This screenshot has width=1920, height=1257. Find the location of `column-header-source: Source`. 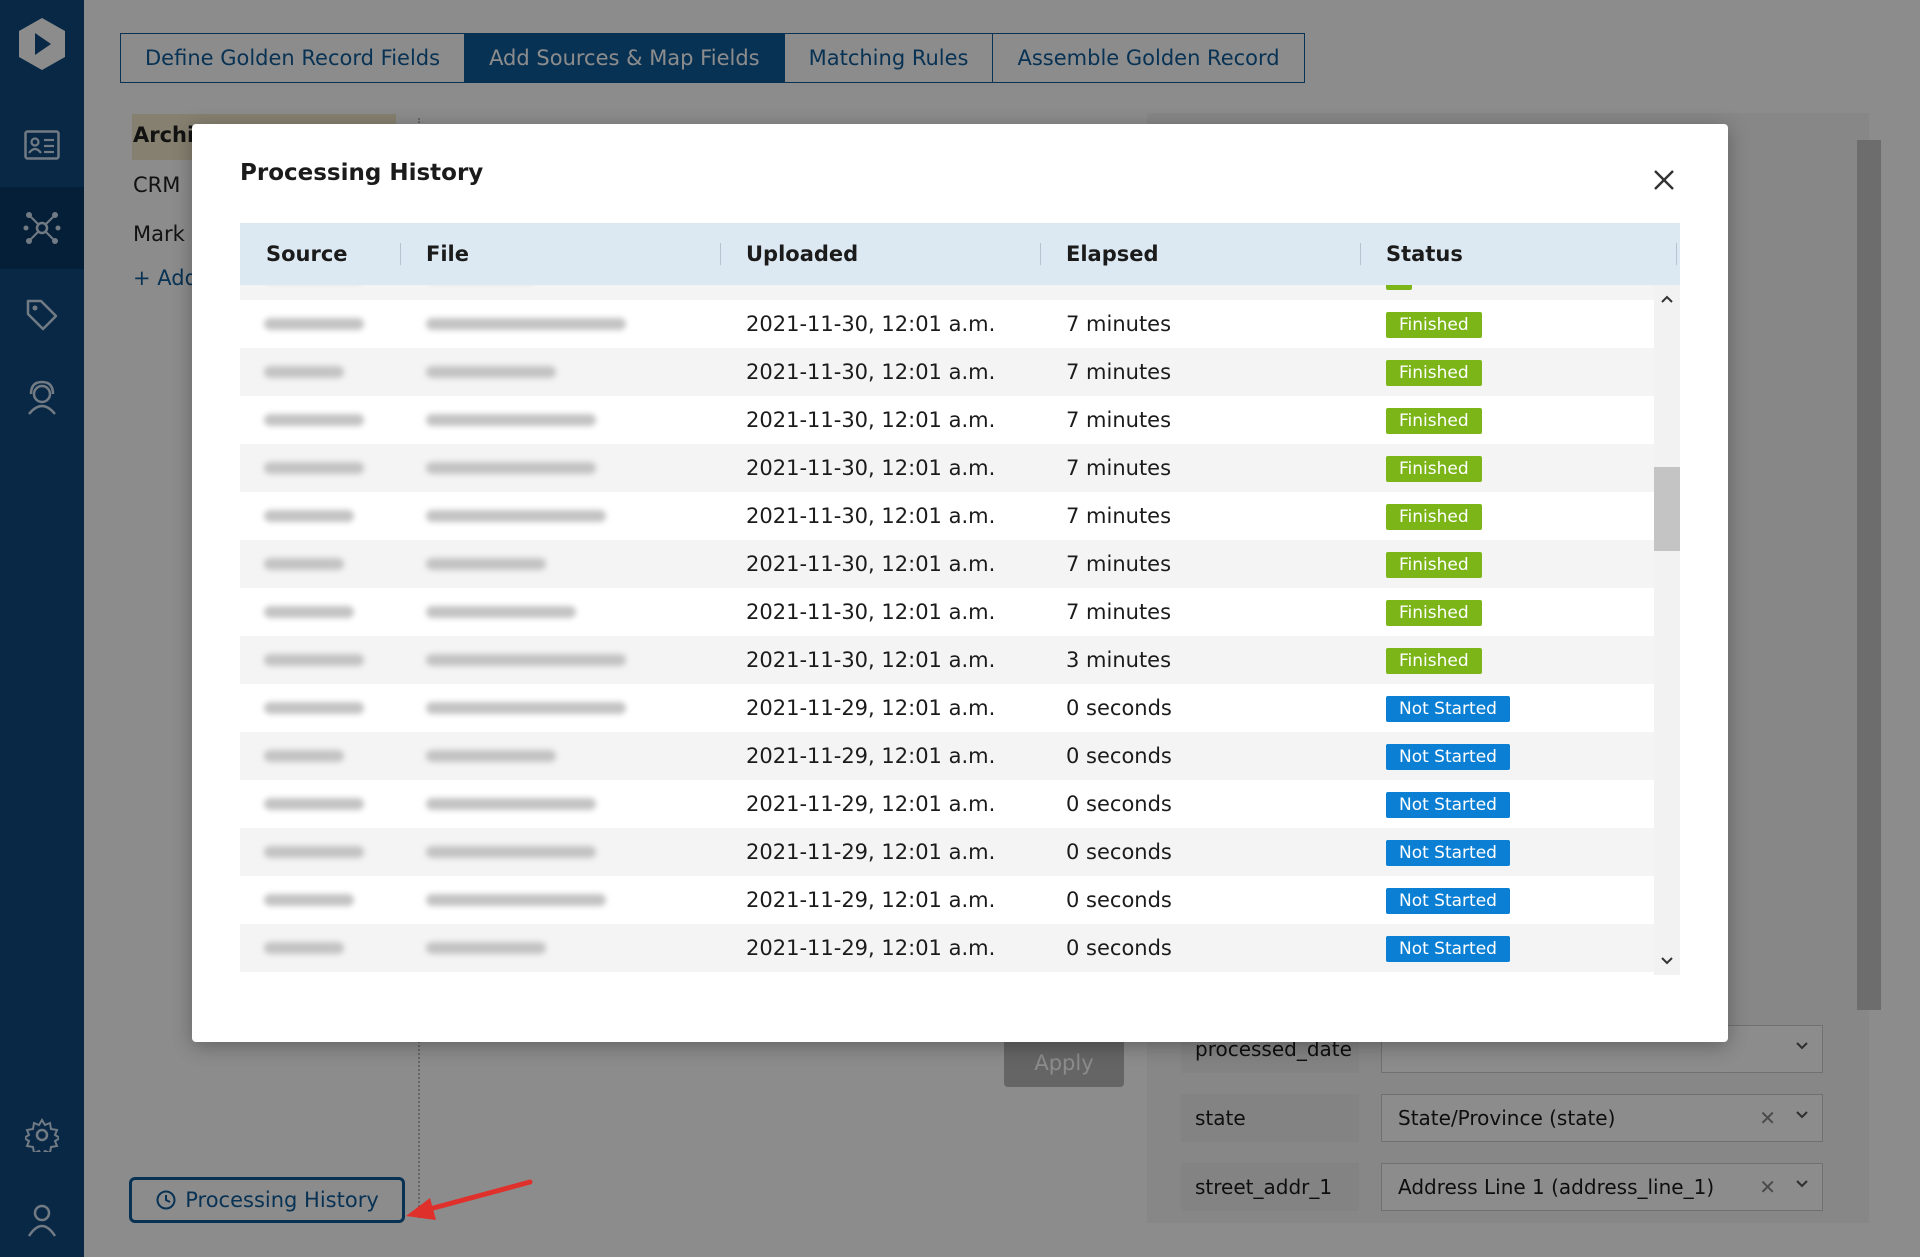

column-header-source: Source is located at coordinates (307, 254).